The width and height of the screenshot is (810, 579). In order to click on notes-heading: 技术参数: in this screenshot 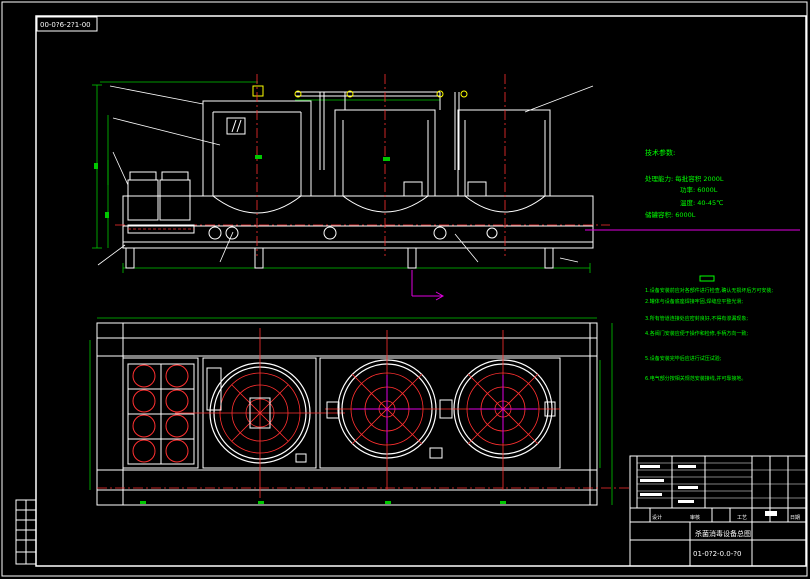, I will do `click(660, 152)`.